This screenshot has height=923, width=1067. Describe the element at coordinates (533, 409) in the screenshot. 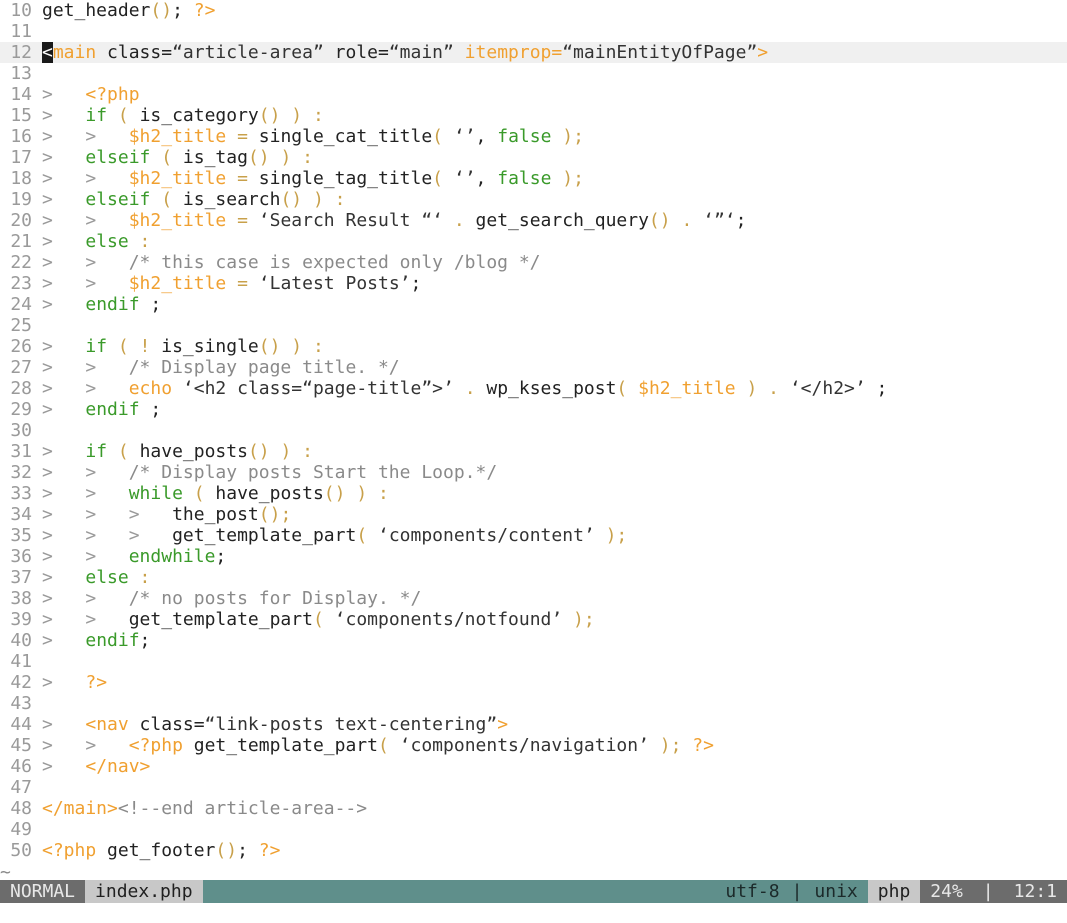

I see `code-line: 29 > endif ;` at that location.